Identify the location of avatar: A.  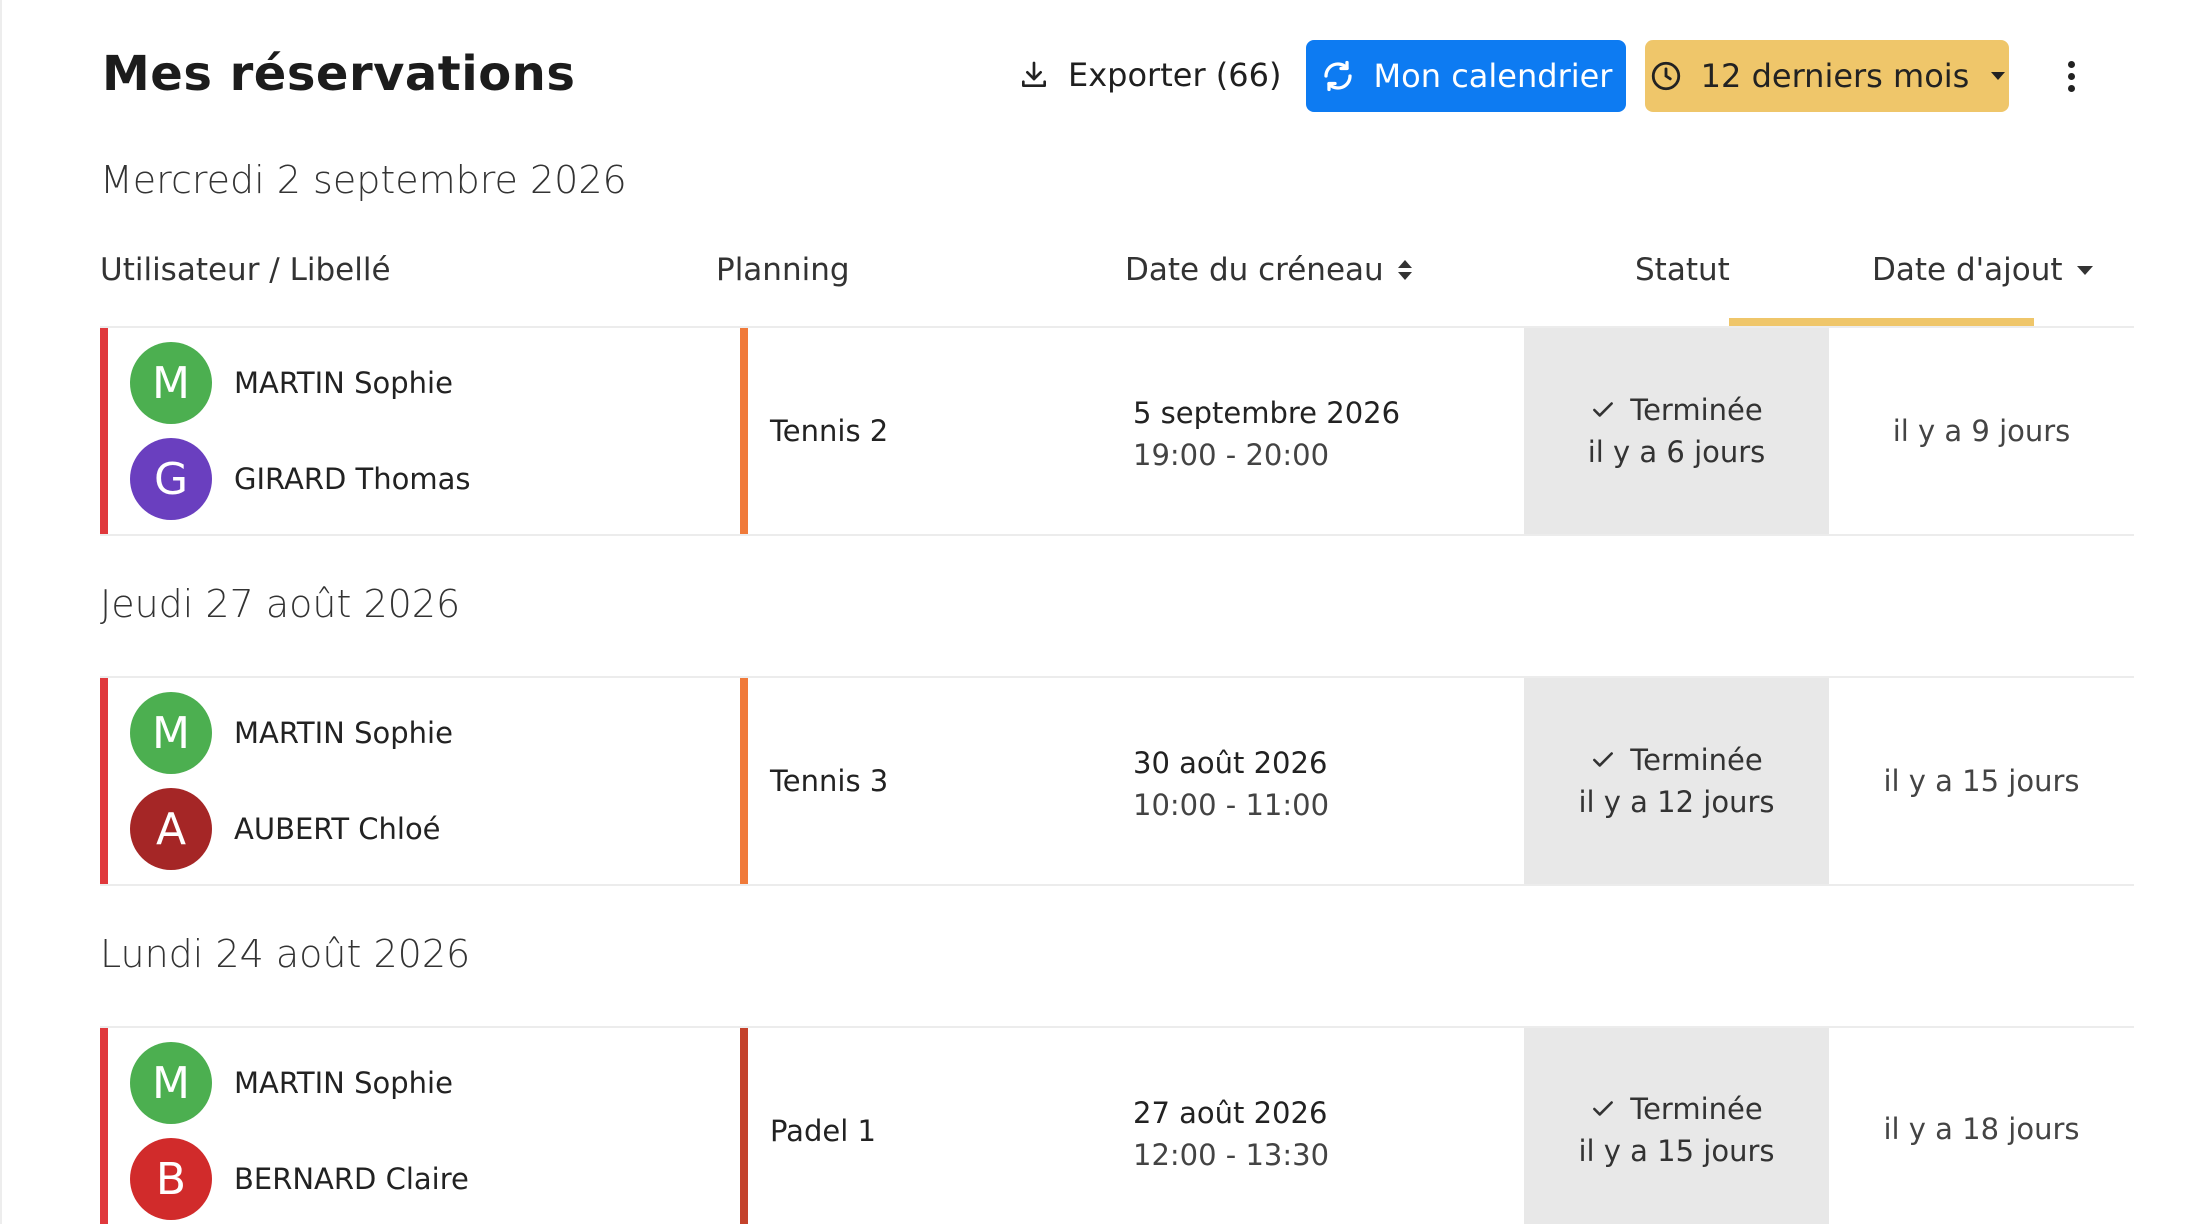
(171, 829).